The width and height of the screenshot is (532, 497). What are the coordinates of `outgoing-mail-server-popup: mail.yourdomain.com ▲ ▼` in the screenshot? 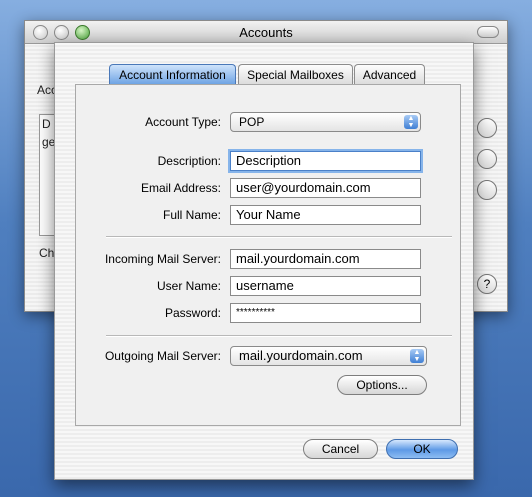 It's located at (328, 356).